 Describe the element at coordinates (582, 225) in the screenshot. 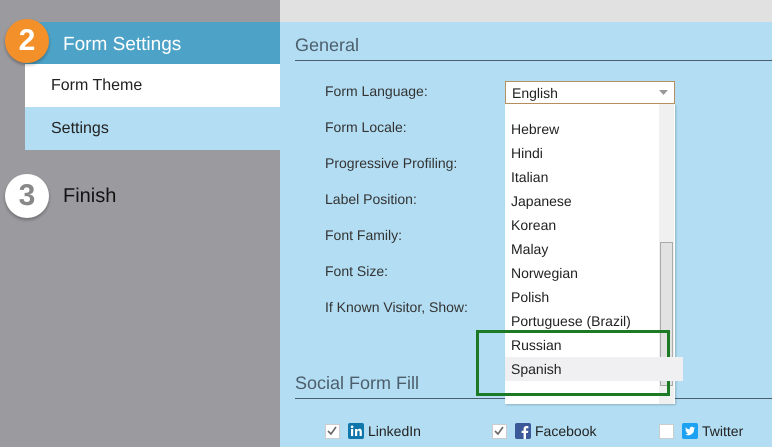

I see `dropdown-option: Korean` at that location.